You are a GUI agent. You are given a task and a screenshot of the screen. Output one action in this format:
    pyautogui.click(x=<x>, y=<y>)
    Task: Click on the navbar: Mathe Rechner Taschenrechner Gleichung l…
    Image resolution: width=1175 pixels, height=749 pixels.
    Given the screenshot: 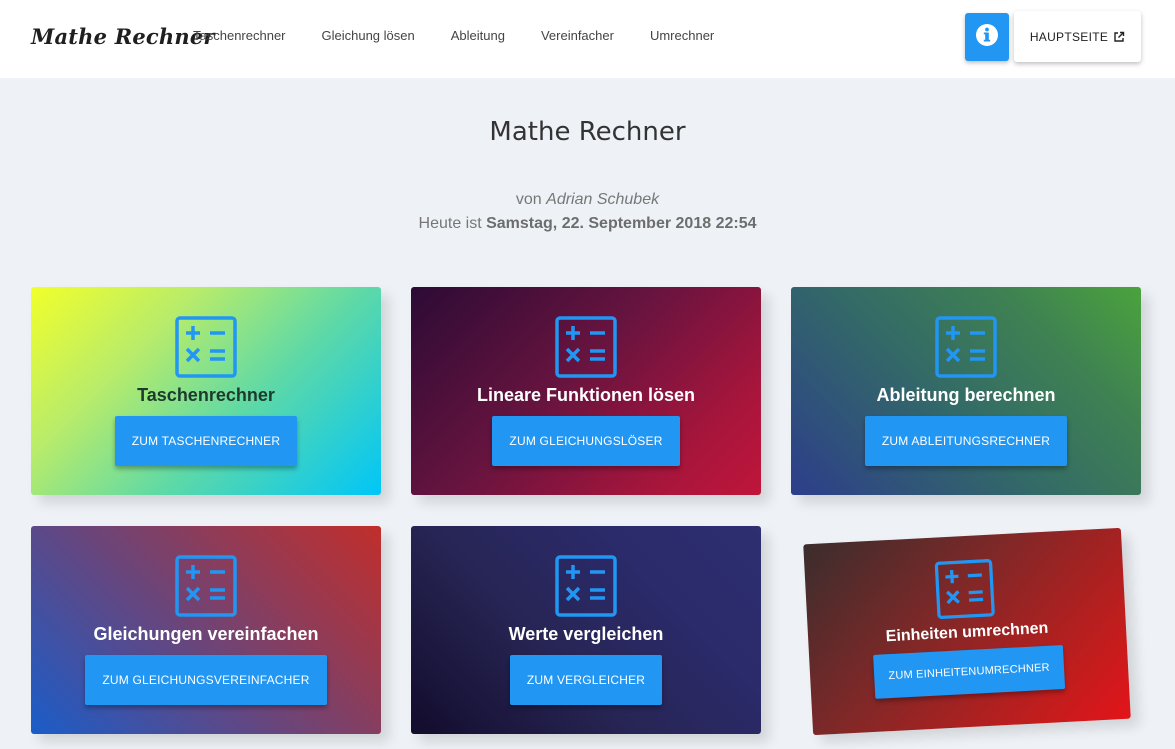 What is the action you would take?
    pyautogui.click(x=587, y=39)
    